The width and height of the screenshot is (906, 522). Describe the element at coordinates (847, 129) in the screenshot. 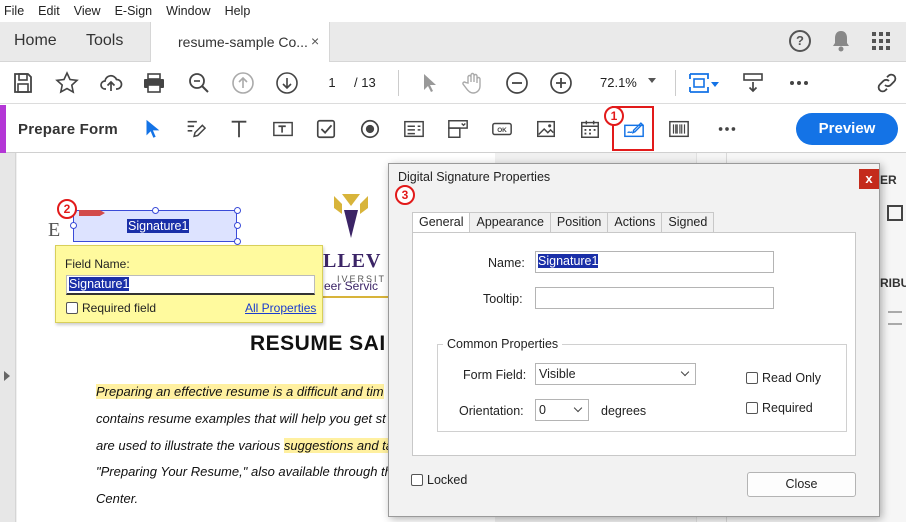

I see `preview-button: Preview` at that location.